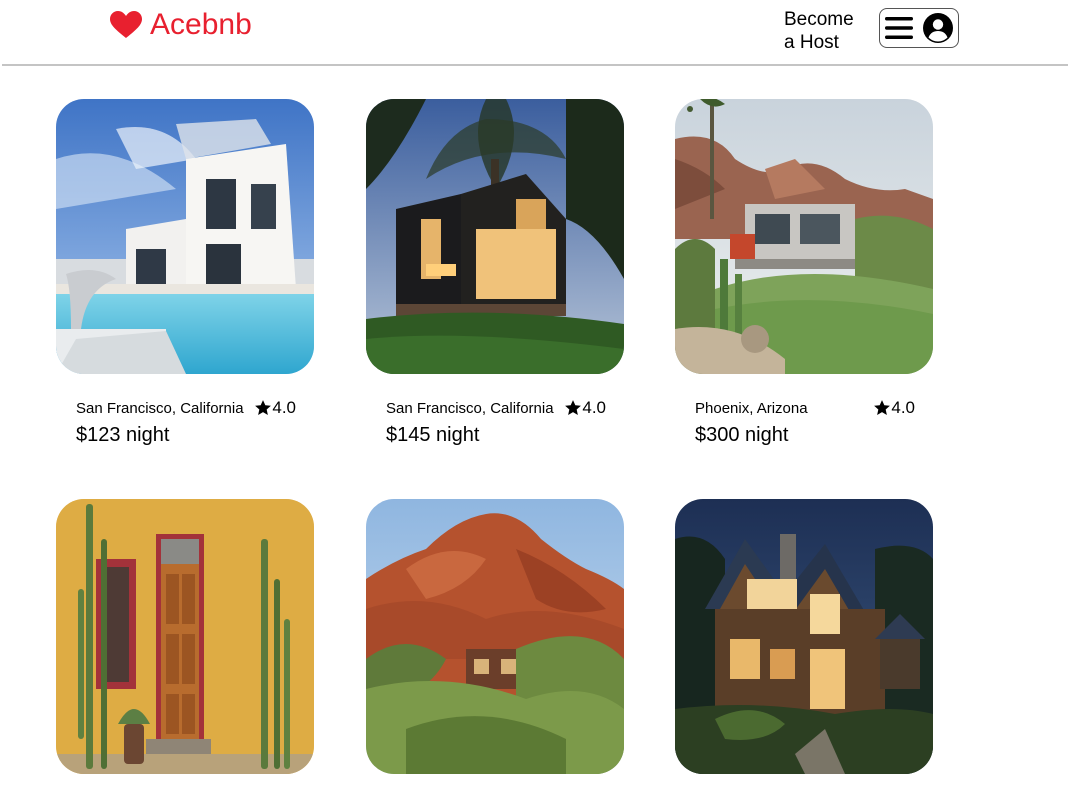  Describe the element at coordinates (534, 32) in the screenshot. I see `top-nav-bar: Acebnb Become a Host` at that location.